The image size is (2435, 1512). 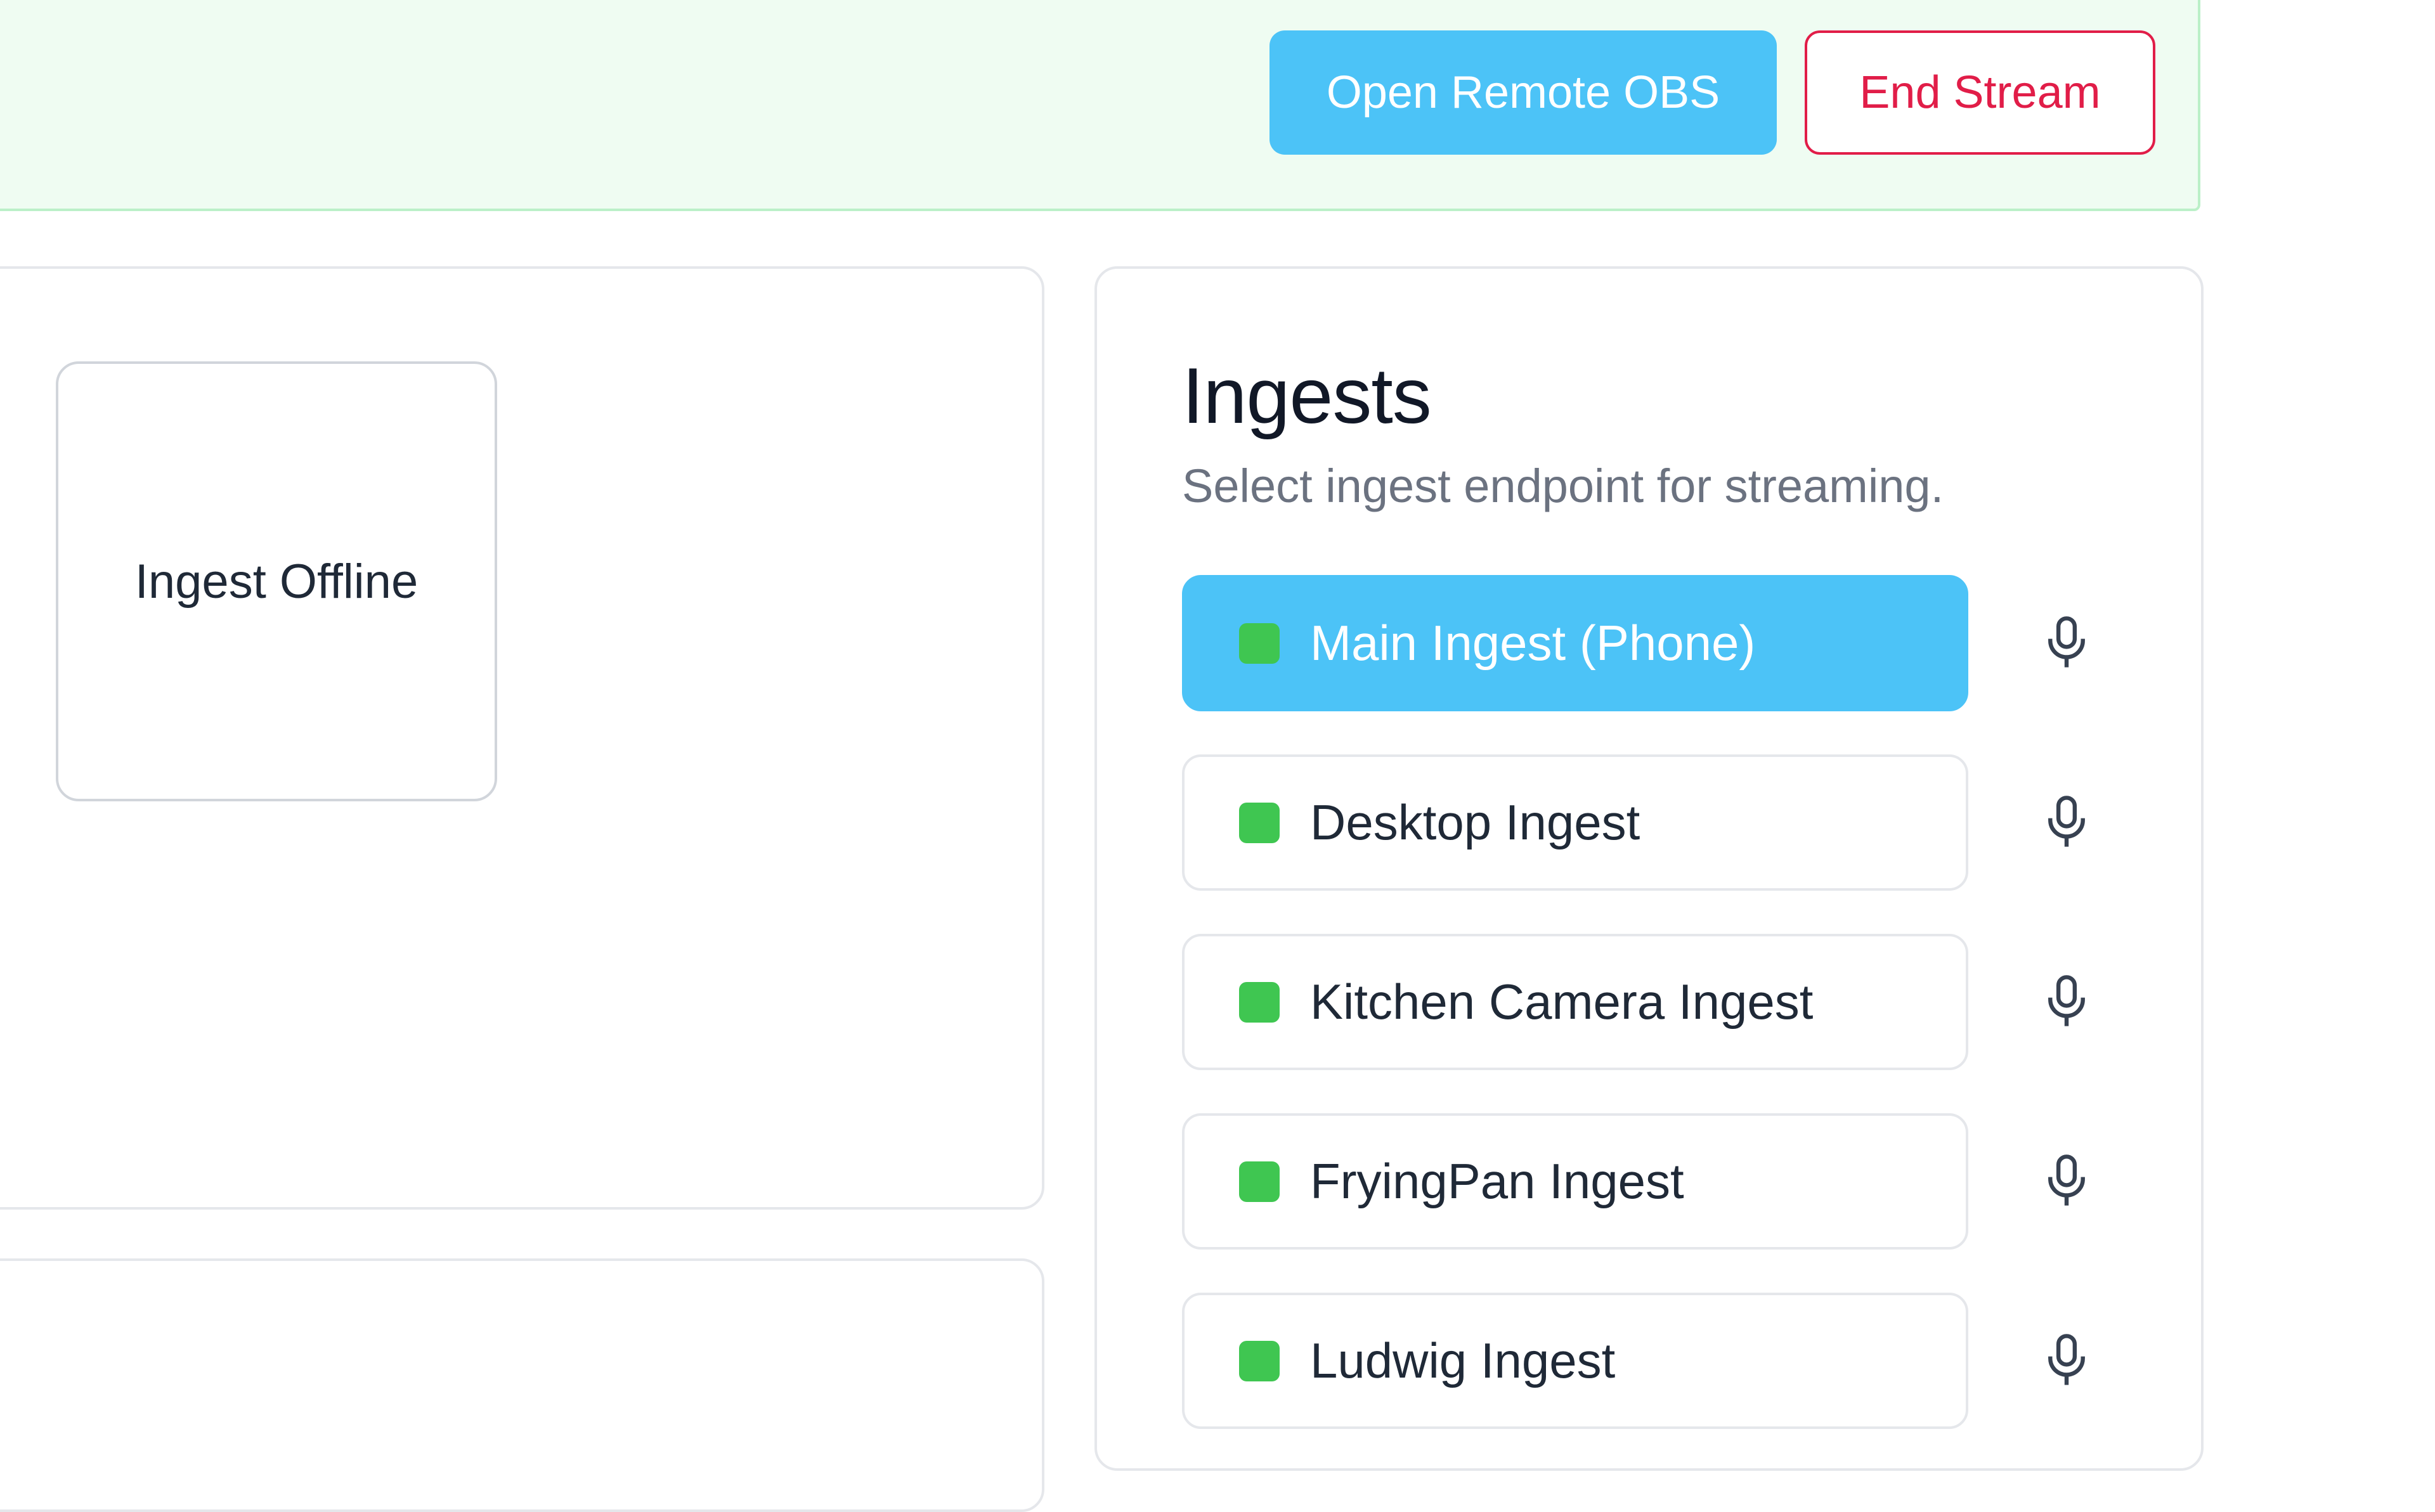 What do you see at coordinates (522, 1385) in the screenshot?
I see `secondary-card` at bounding box center [522, 1385].